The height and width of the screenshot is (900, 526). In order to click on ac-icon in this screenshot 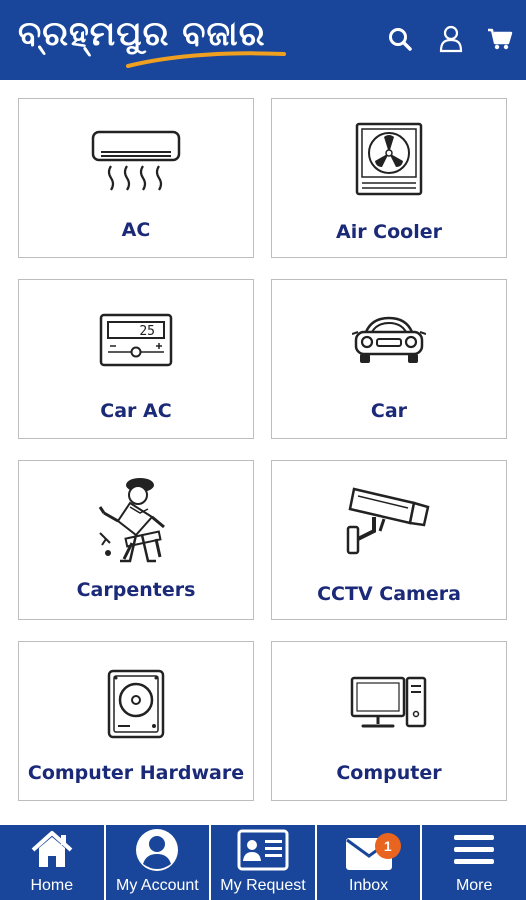, I will do `click(136, 159)`.